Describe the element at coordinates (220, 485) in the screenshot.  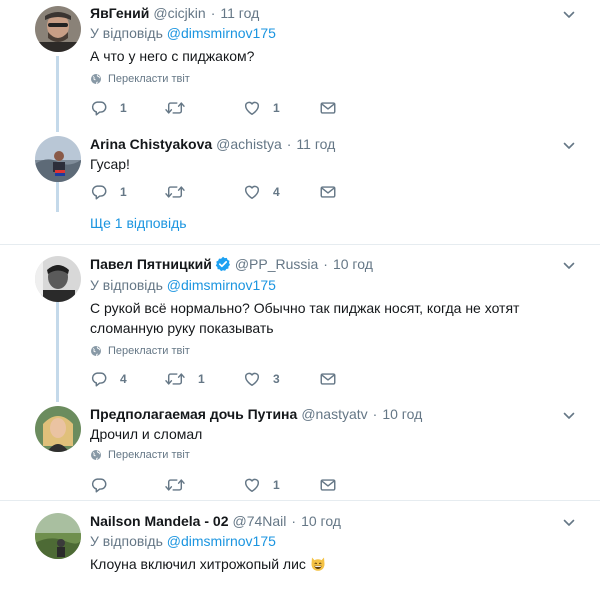
I see `tweet-actions: 1` at that location.